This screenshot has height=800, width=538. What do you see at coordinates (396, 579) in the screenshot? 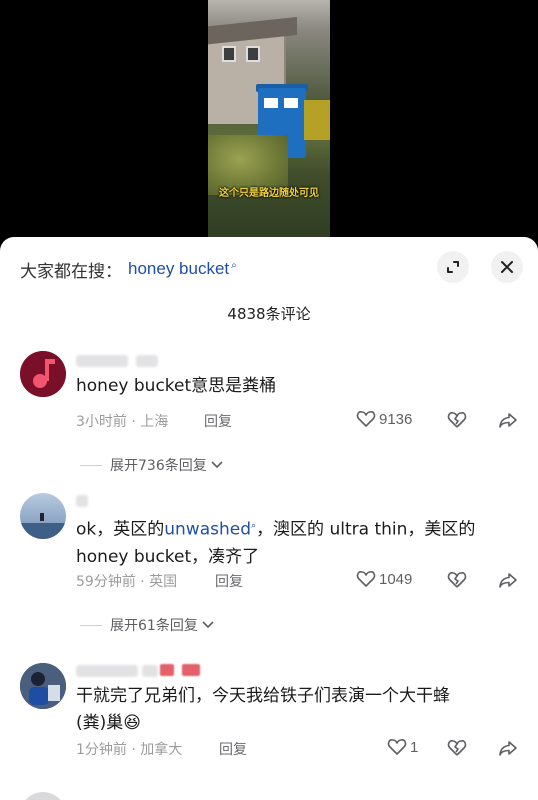
I see `like-count: 1049` at bounding box center [396, 579].